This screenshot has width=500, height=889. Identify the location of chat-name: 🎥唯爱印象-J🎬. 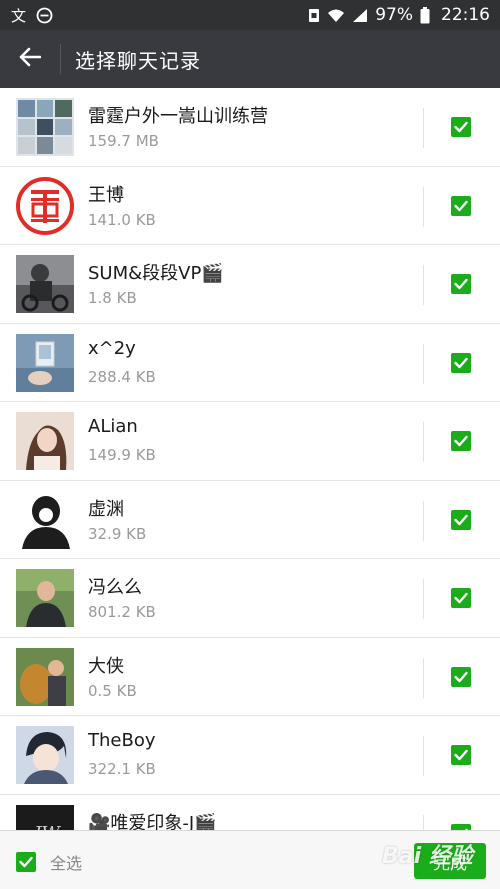
(152, 821).